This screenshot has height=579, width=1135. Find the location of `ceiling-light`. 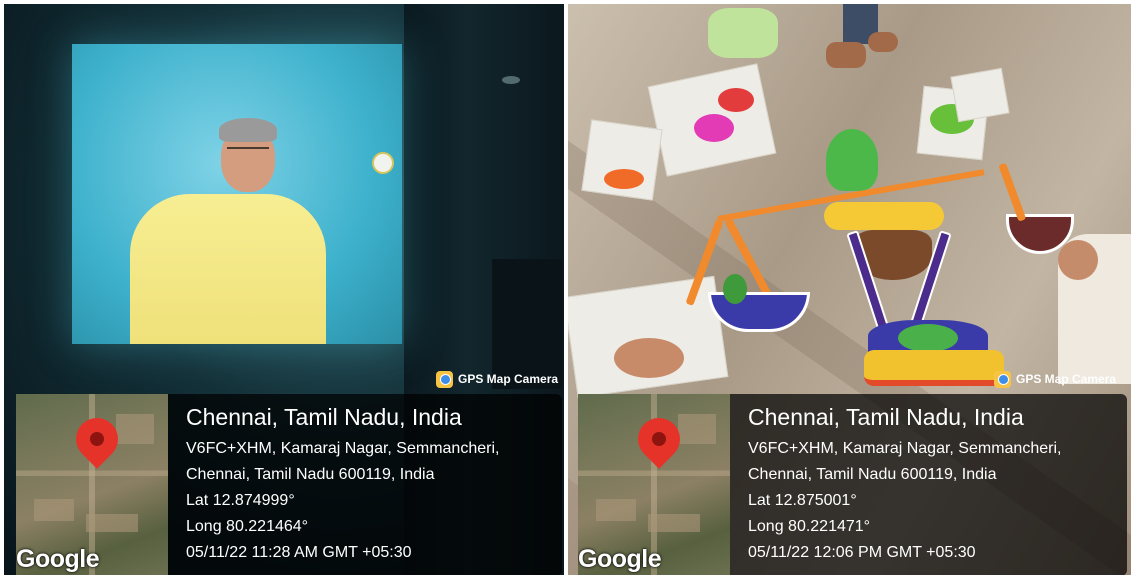

ceiling-light is located at coordinates (511, 80).